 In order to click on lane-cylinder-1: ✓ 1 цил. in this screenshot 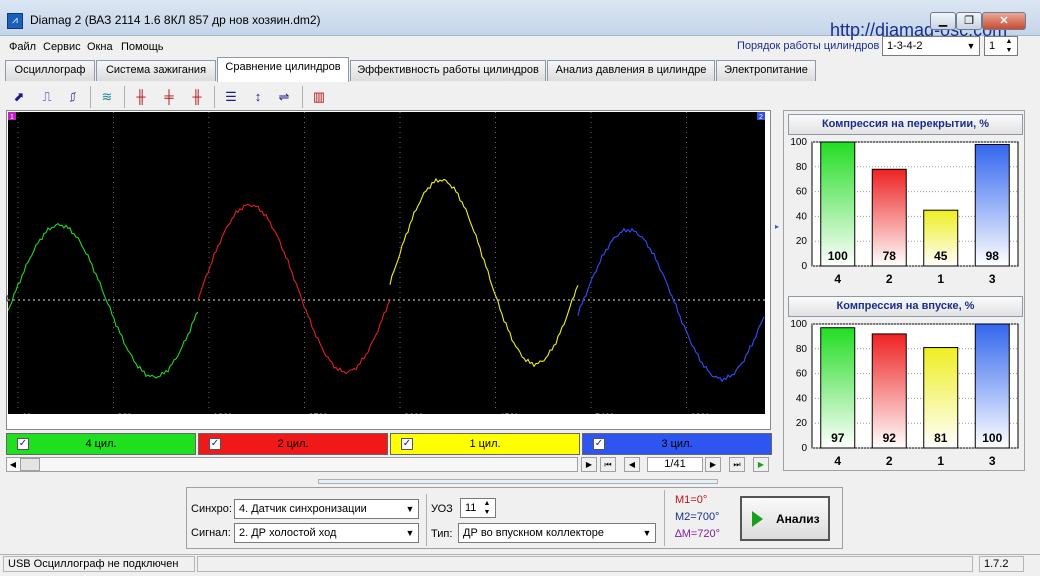, I will do `click(485, 444)`.